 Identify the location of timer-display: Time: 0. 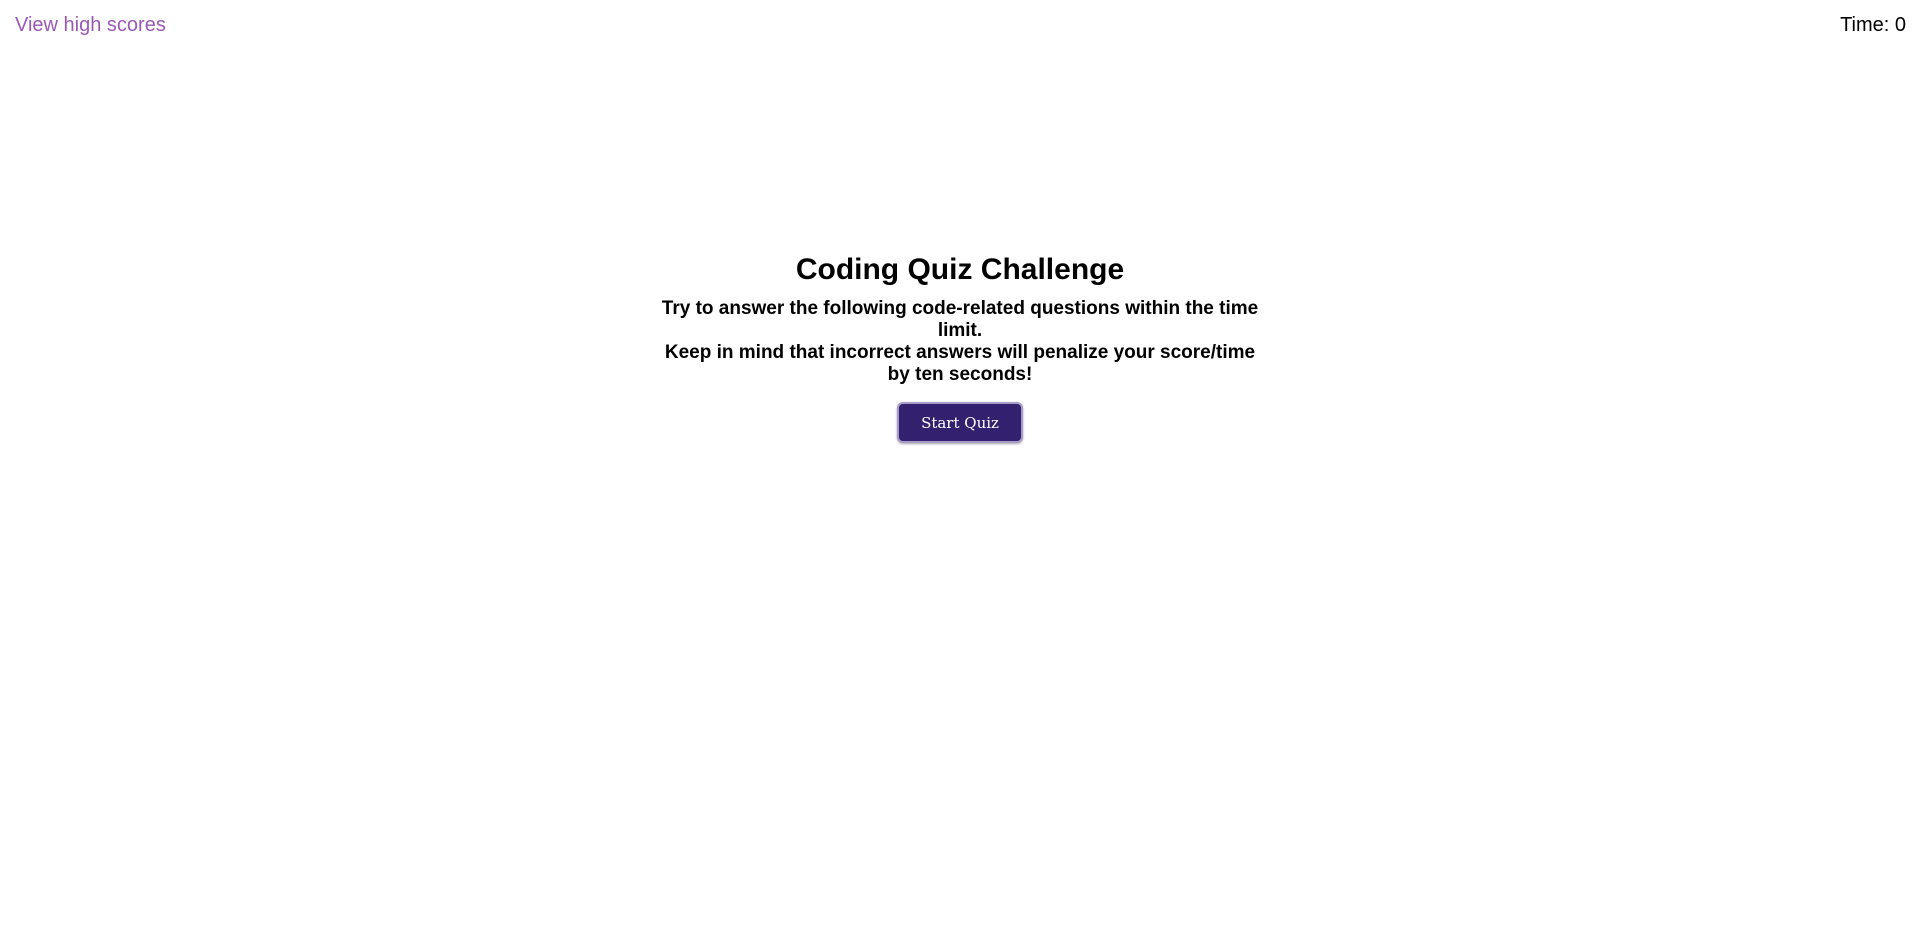
(1873, 25).